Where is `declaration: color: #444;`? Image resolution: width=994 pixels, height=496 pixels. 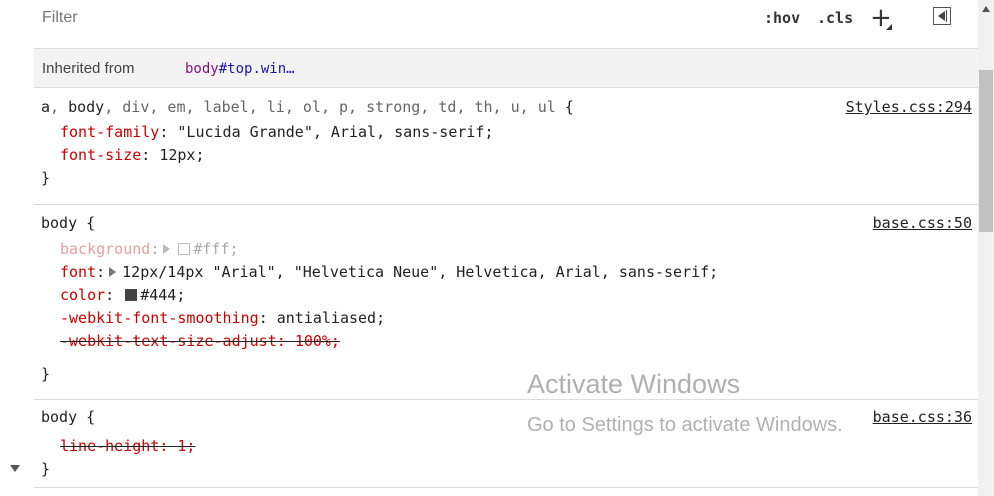
declaration: color: #444; is located at coordinates (122, 295).